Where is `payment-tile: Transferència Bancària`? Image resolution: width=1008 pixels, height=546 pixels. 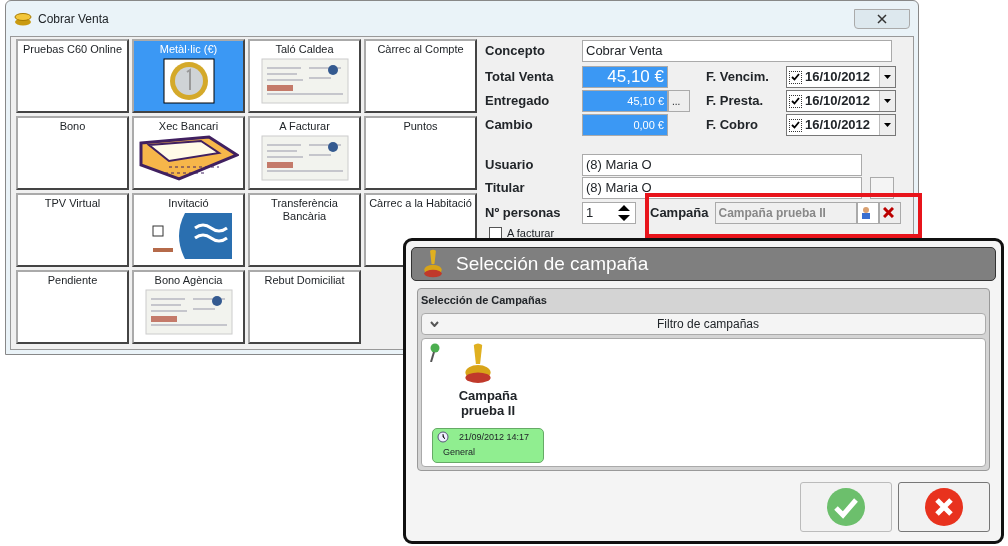
payment-tile: Transferència Bancària is located at coordinates (304, 230).